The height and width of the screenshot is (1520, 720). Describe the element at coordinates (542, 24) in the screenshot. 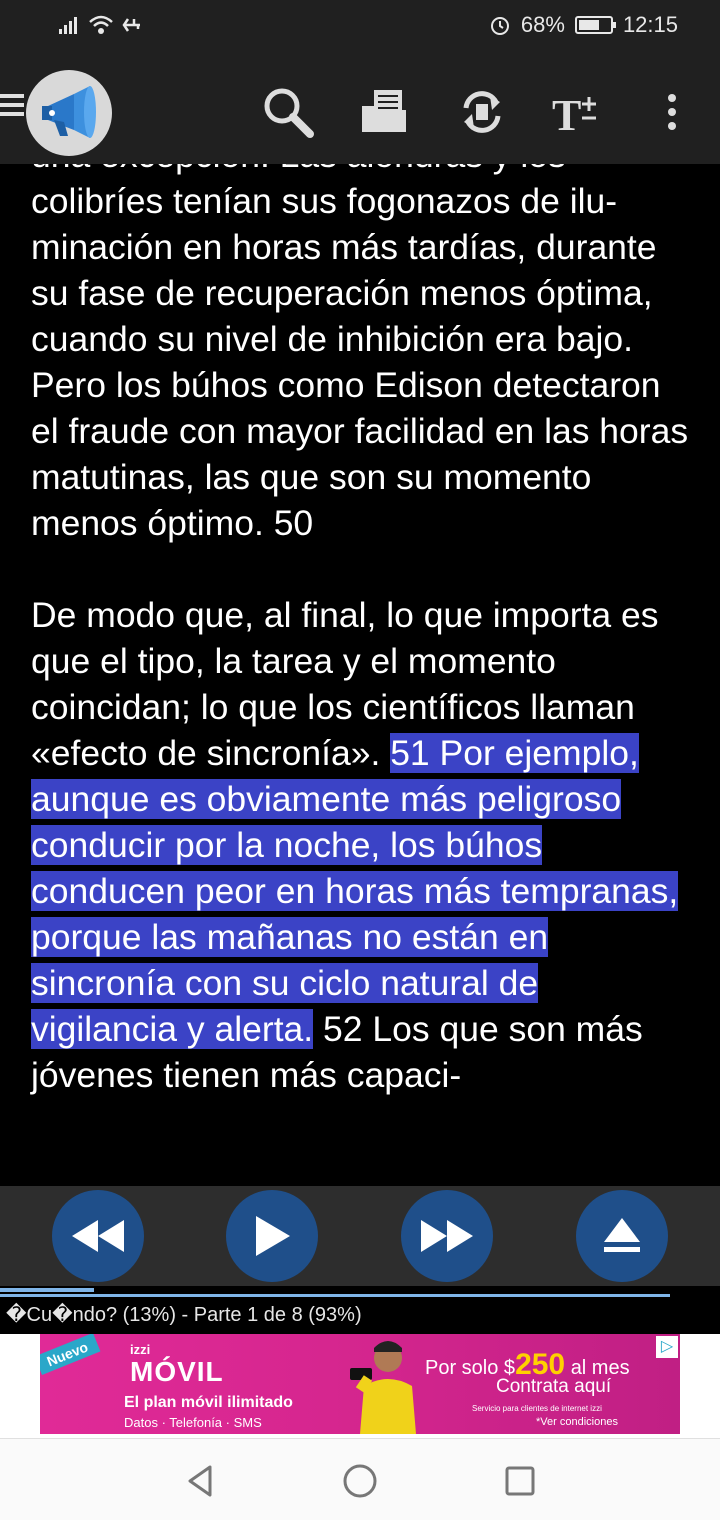

I see `battery-percent: 68%` at that location.